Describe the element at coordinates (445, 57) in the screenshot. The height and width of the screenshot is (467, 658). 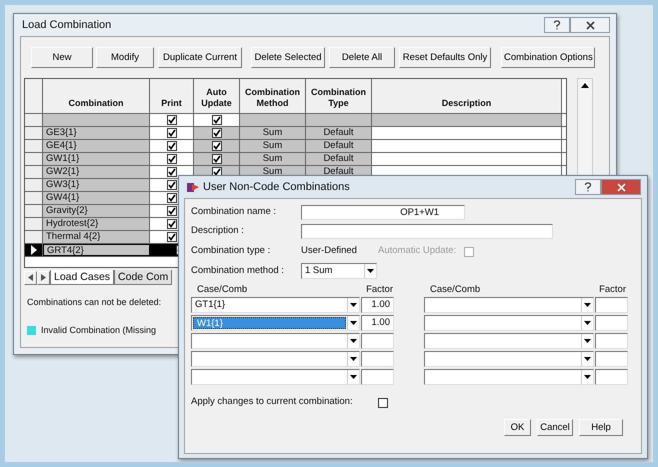
I see `toolbar-button: Reset Defaults Only` at that location.